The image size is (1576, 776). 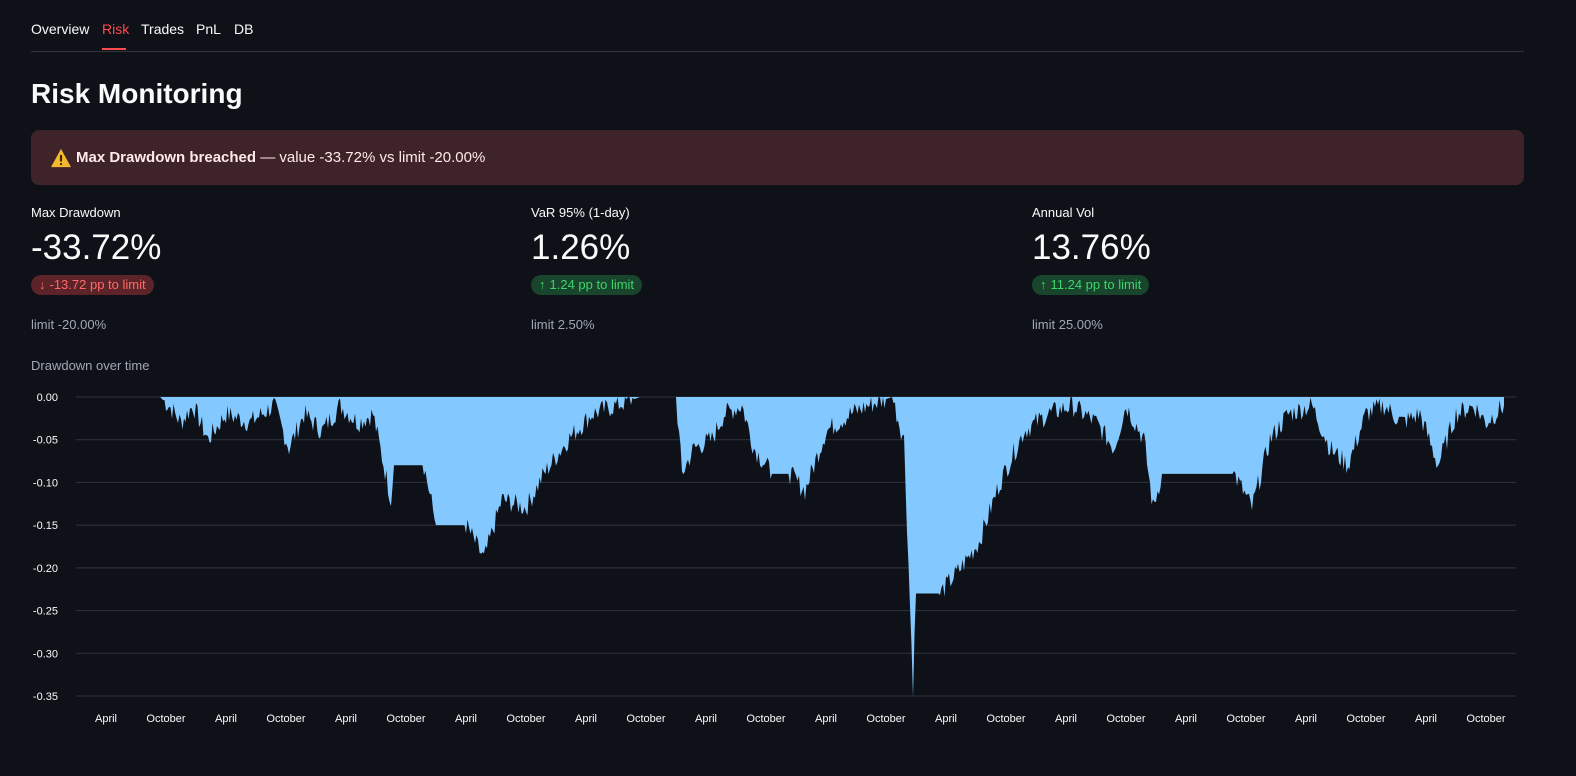 I want to click on chart-title: Drawdown over time, so click(x=90, y=365).